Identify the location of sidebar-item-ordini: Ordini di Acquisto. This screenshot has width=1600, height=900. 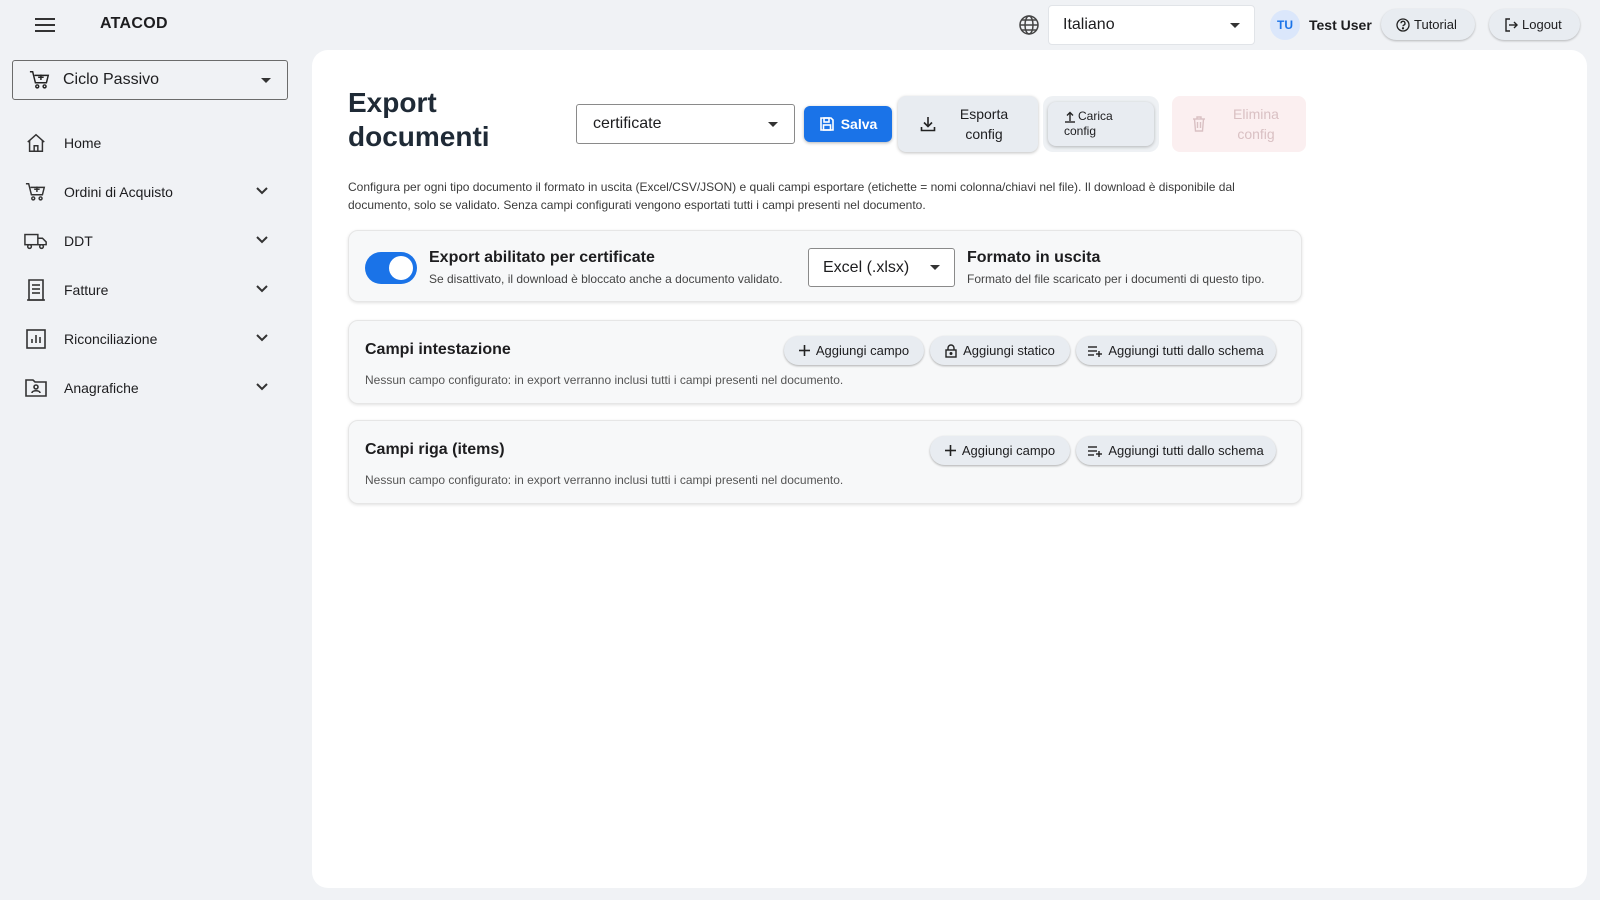
(150, 191).